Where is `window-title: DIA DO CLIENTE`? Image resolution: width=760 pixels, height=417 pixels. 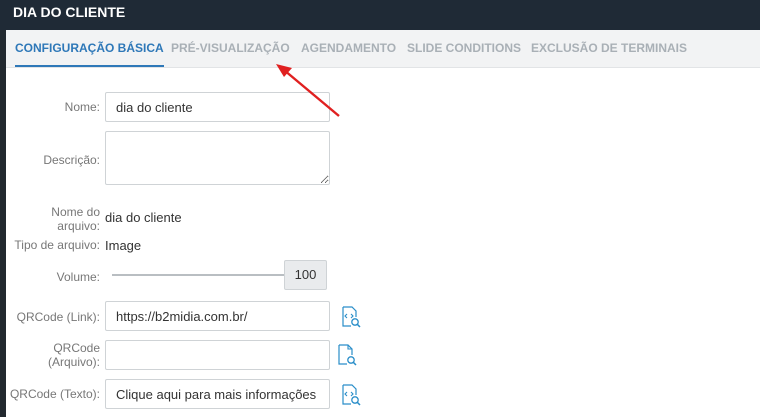
window-title: DIA DO CLIENTE is located at coordinates (380, 15).